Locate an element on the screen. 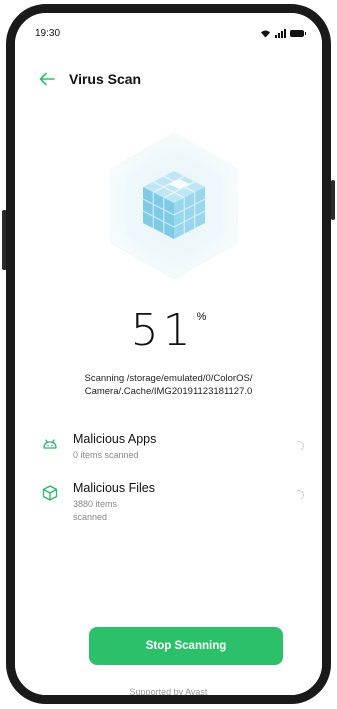 The image size is (337, 709). scan-cube-icon is located at coordinates (174, 206).